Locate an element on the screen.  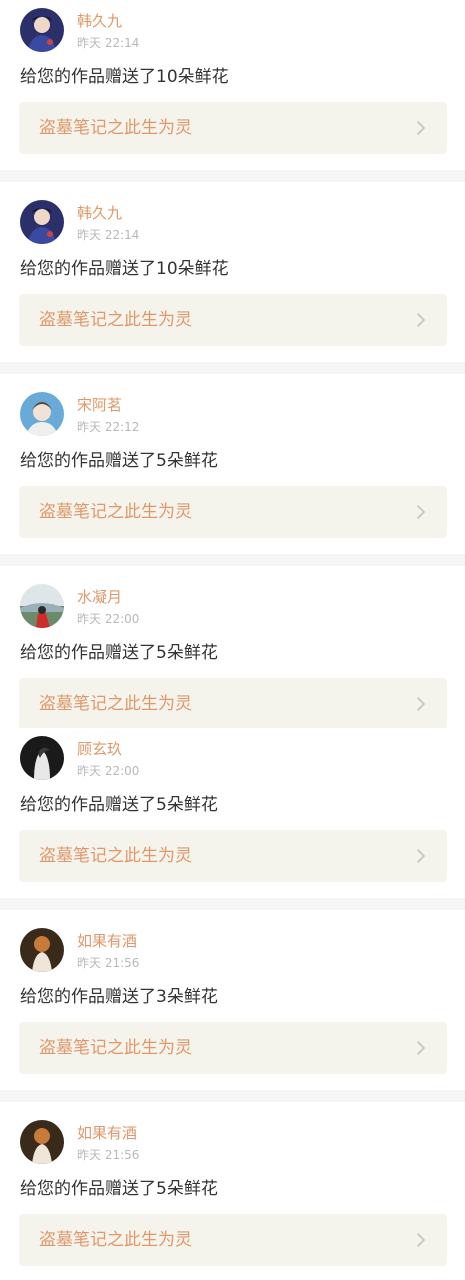
notification-item: 如果有酒 昨天 21:56 给您的作品赠送了3朵鲜花 盗墓笔记之此生为灵 is located at coordinates (232, 1005).